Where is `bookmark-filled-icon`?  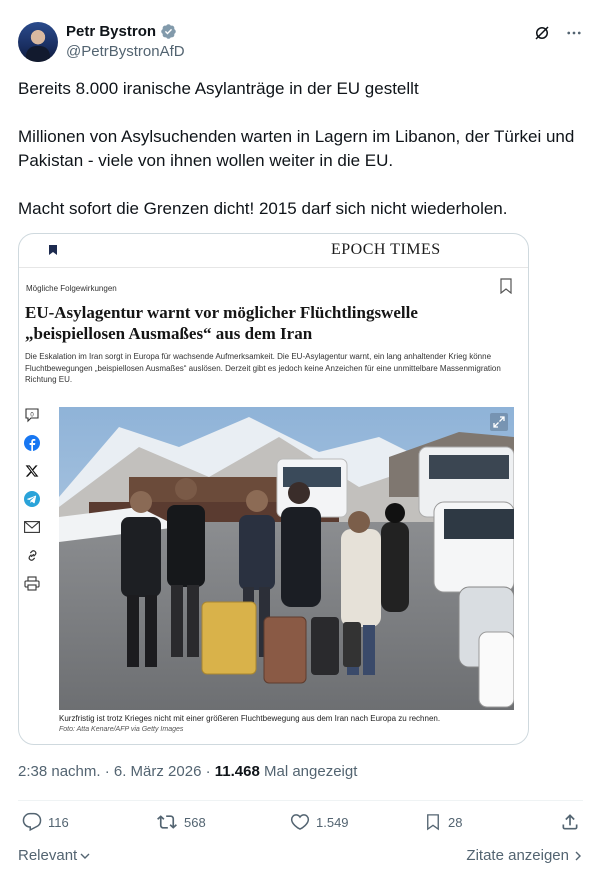 bookmark-filled-icon is located at coordinates (53, 250).